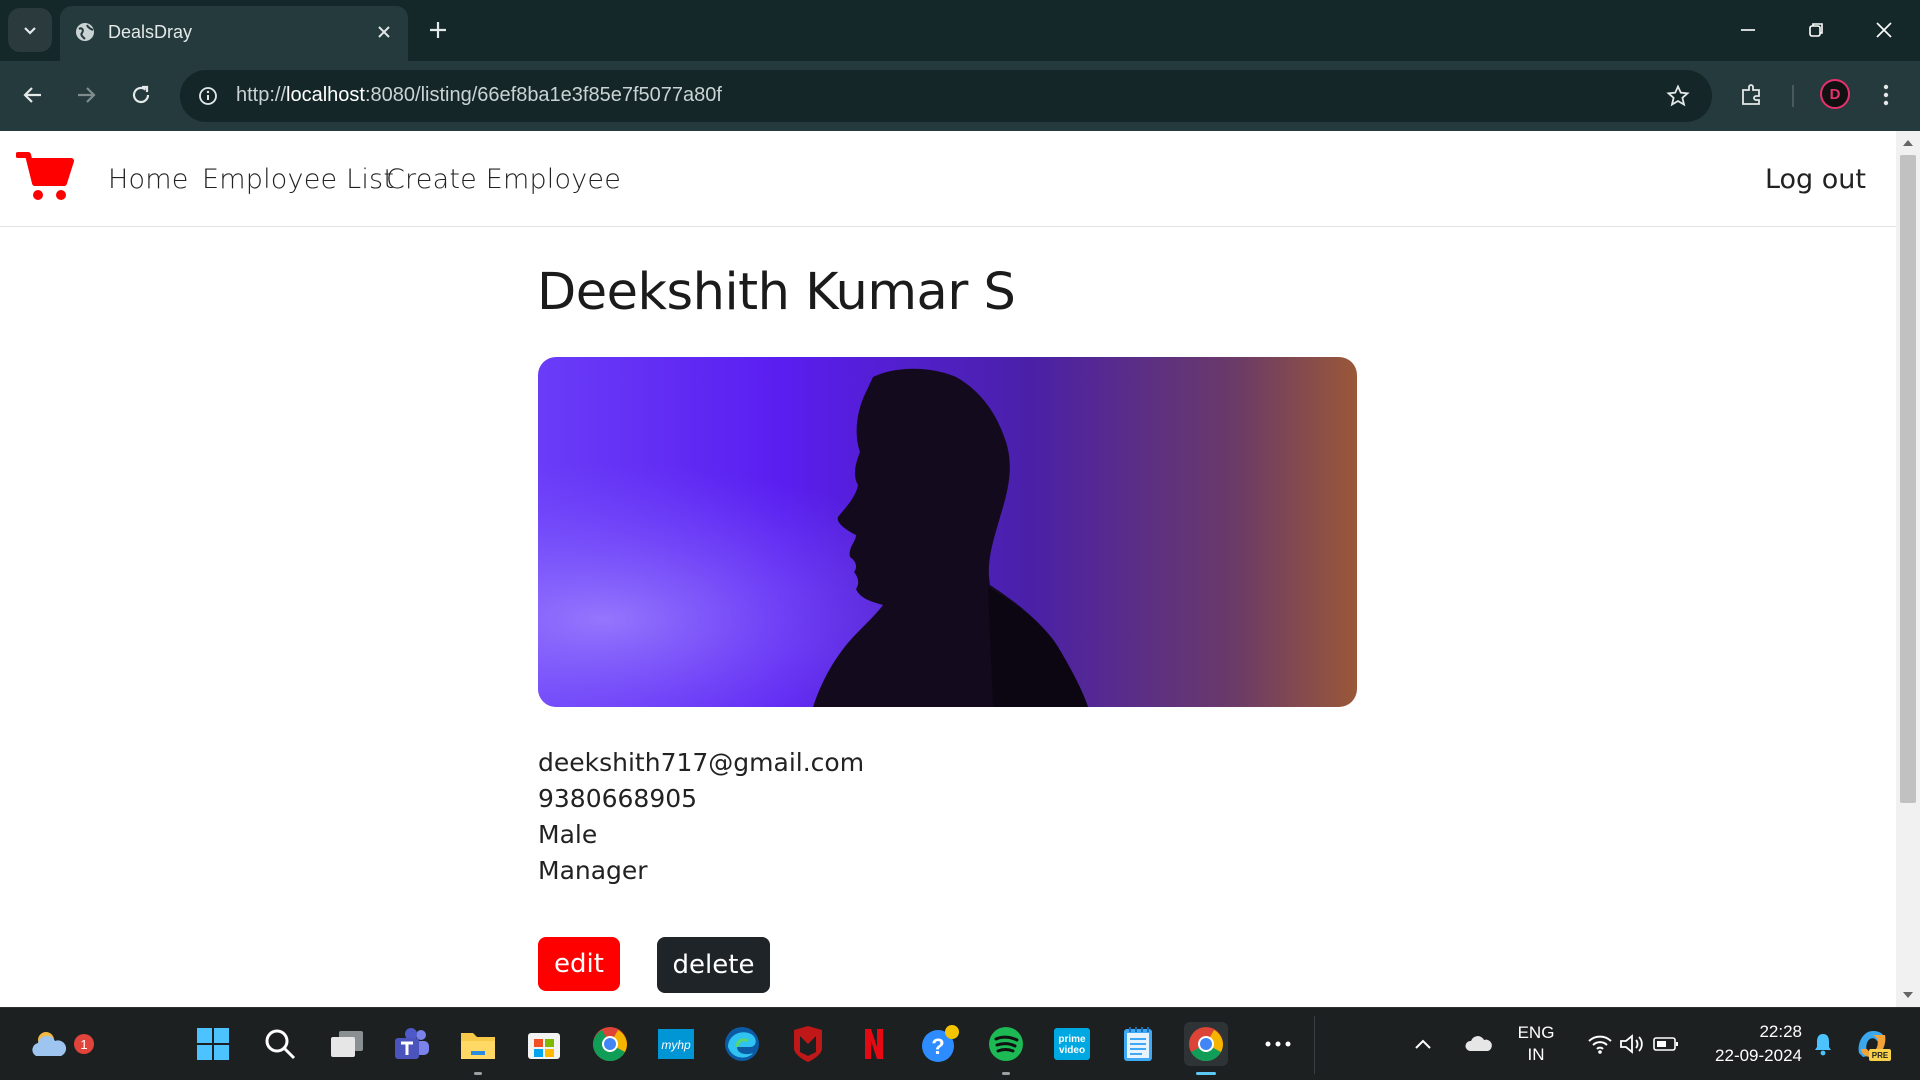  What do you see at coordinates (1536, 1054) in the screenshot?
I see `language-region: IN` at bounding box center [1536, 1054].